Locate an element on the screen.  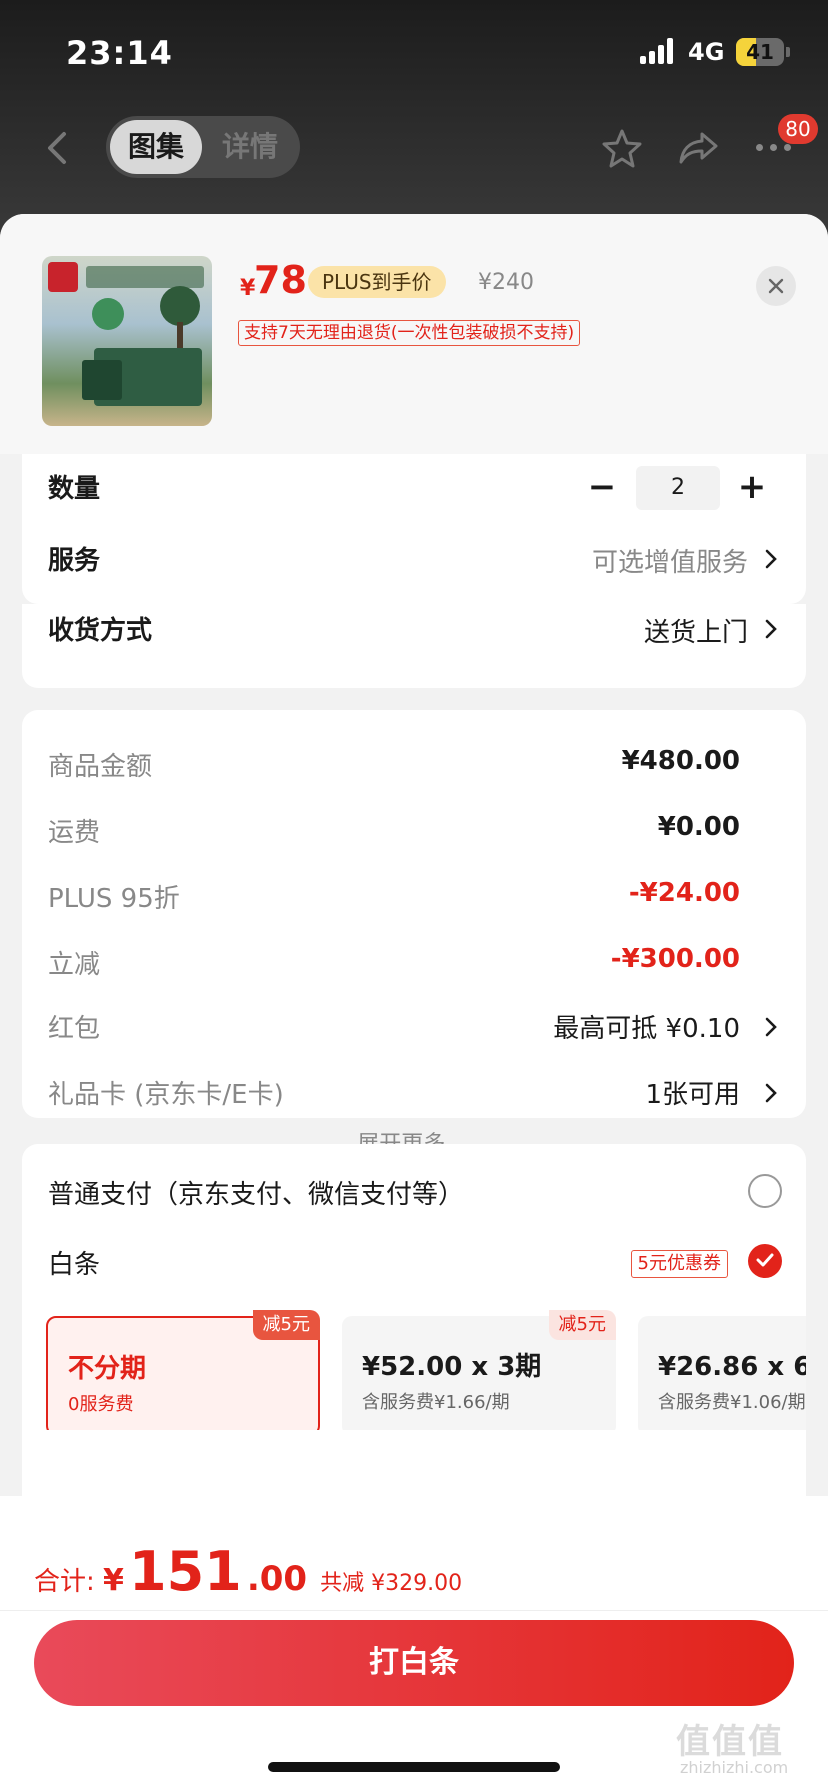
battery-percent: 41 is located at coordinates (760, 52).